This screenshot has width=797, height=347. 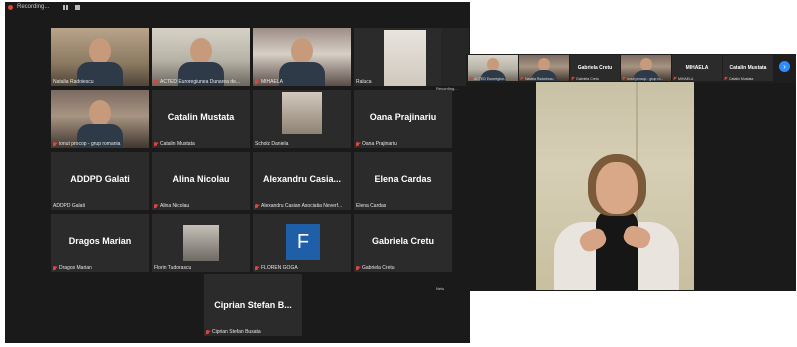 I want to click on participant-tile: Gabriela Cretu Gabriela Cretu, so click(x=403, y=243).